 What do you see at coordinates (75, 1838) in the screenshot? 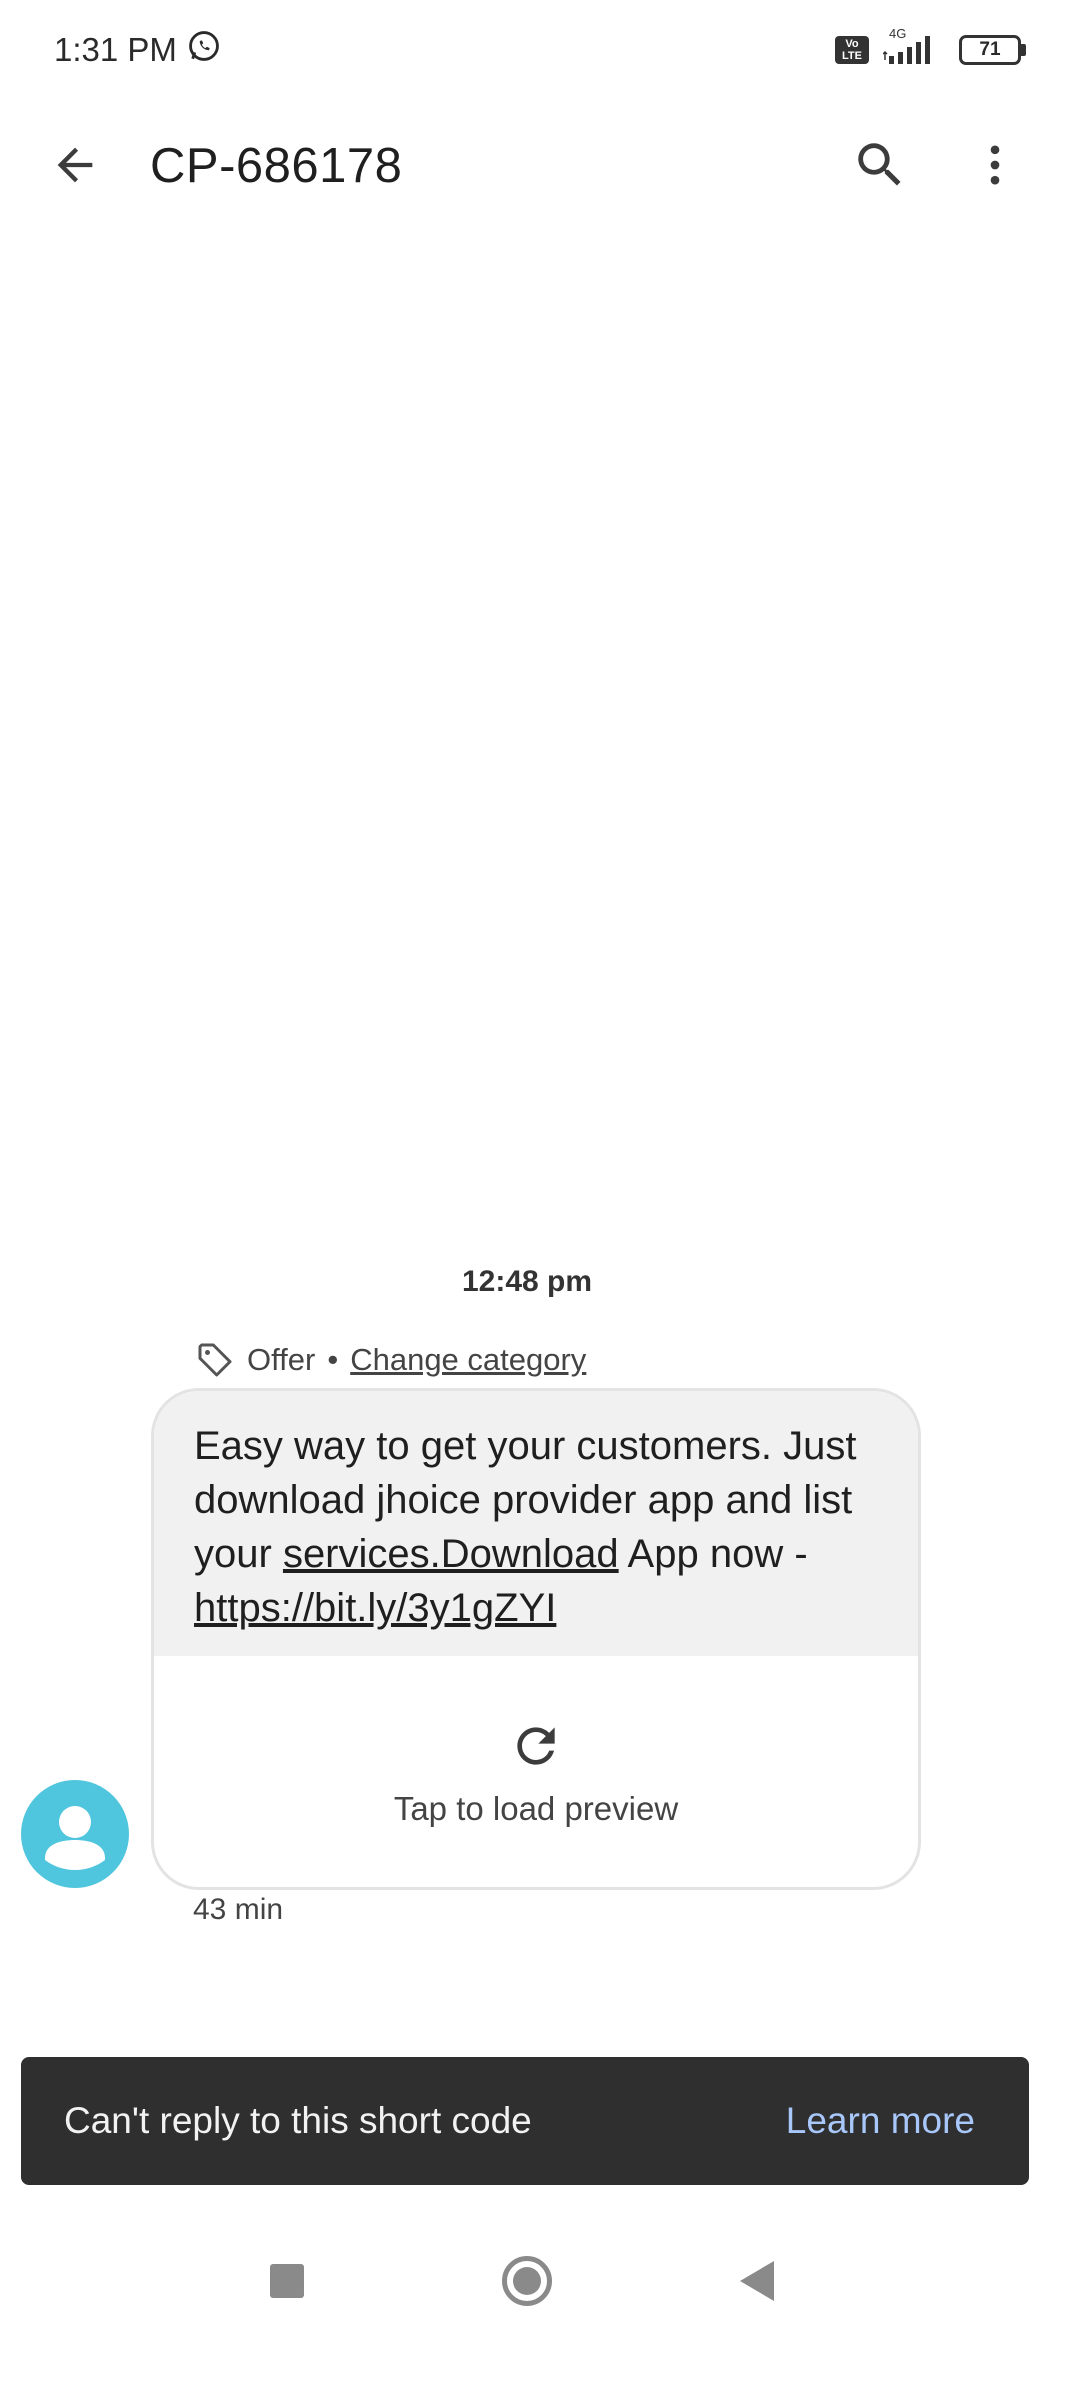
I see `person-icon` at bounding box center [75, 1838].